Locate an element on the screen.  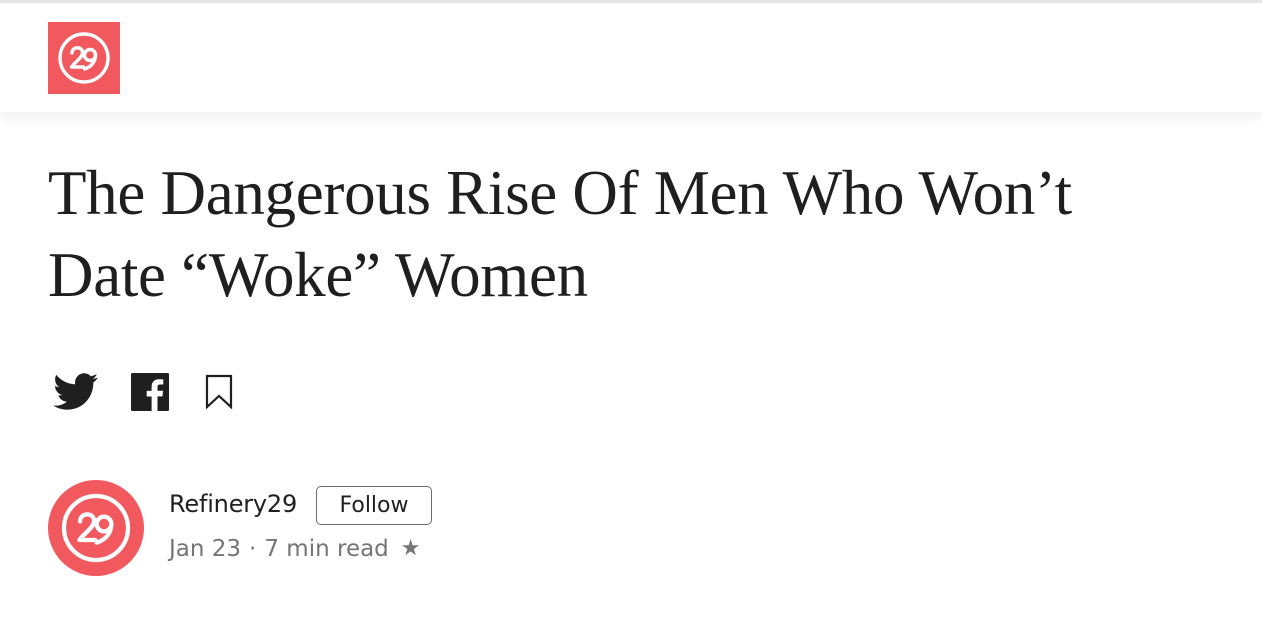
member-star-icon: ★ is located at coordinates (410, 548).